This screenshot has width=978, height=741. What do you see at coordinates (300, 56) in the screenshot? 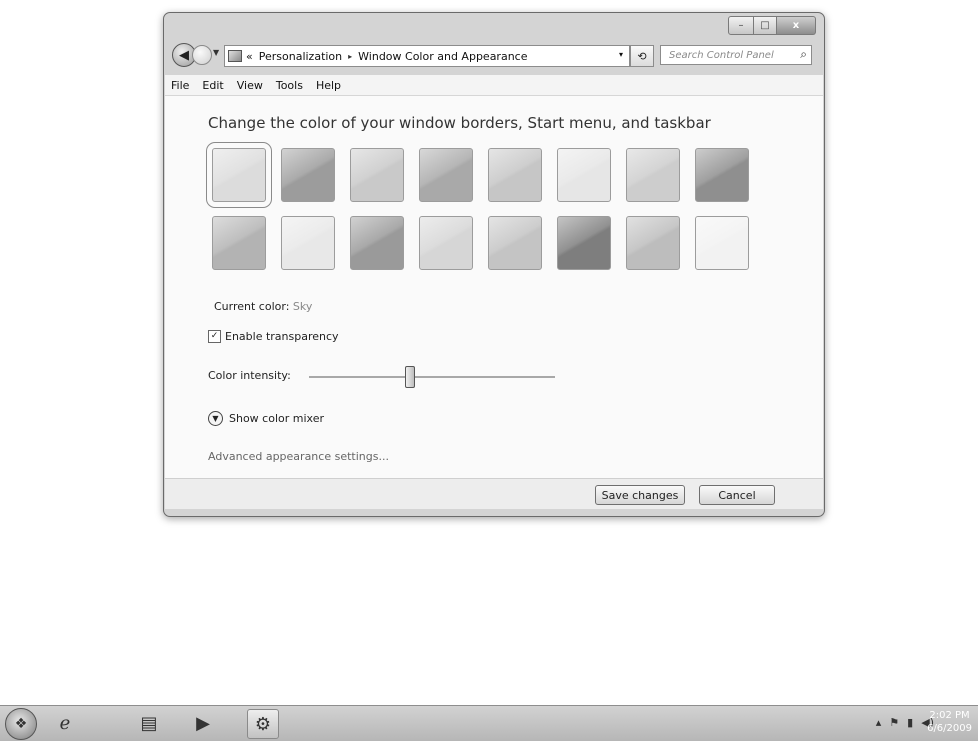
I see `breadcrumb-personalization: Personalization` at bounding box center [300, 56].